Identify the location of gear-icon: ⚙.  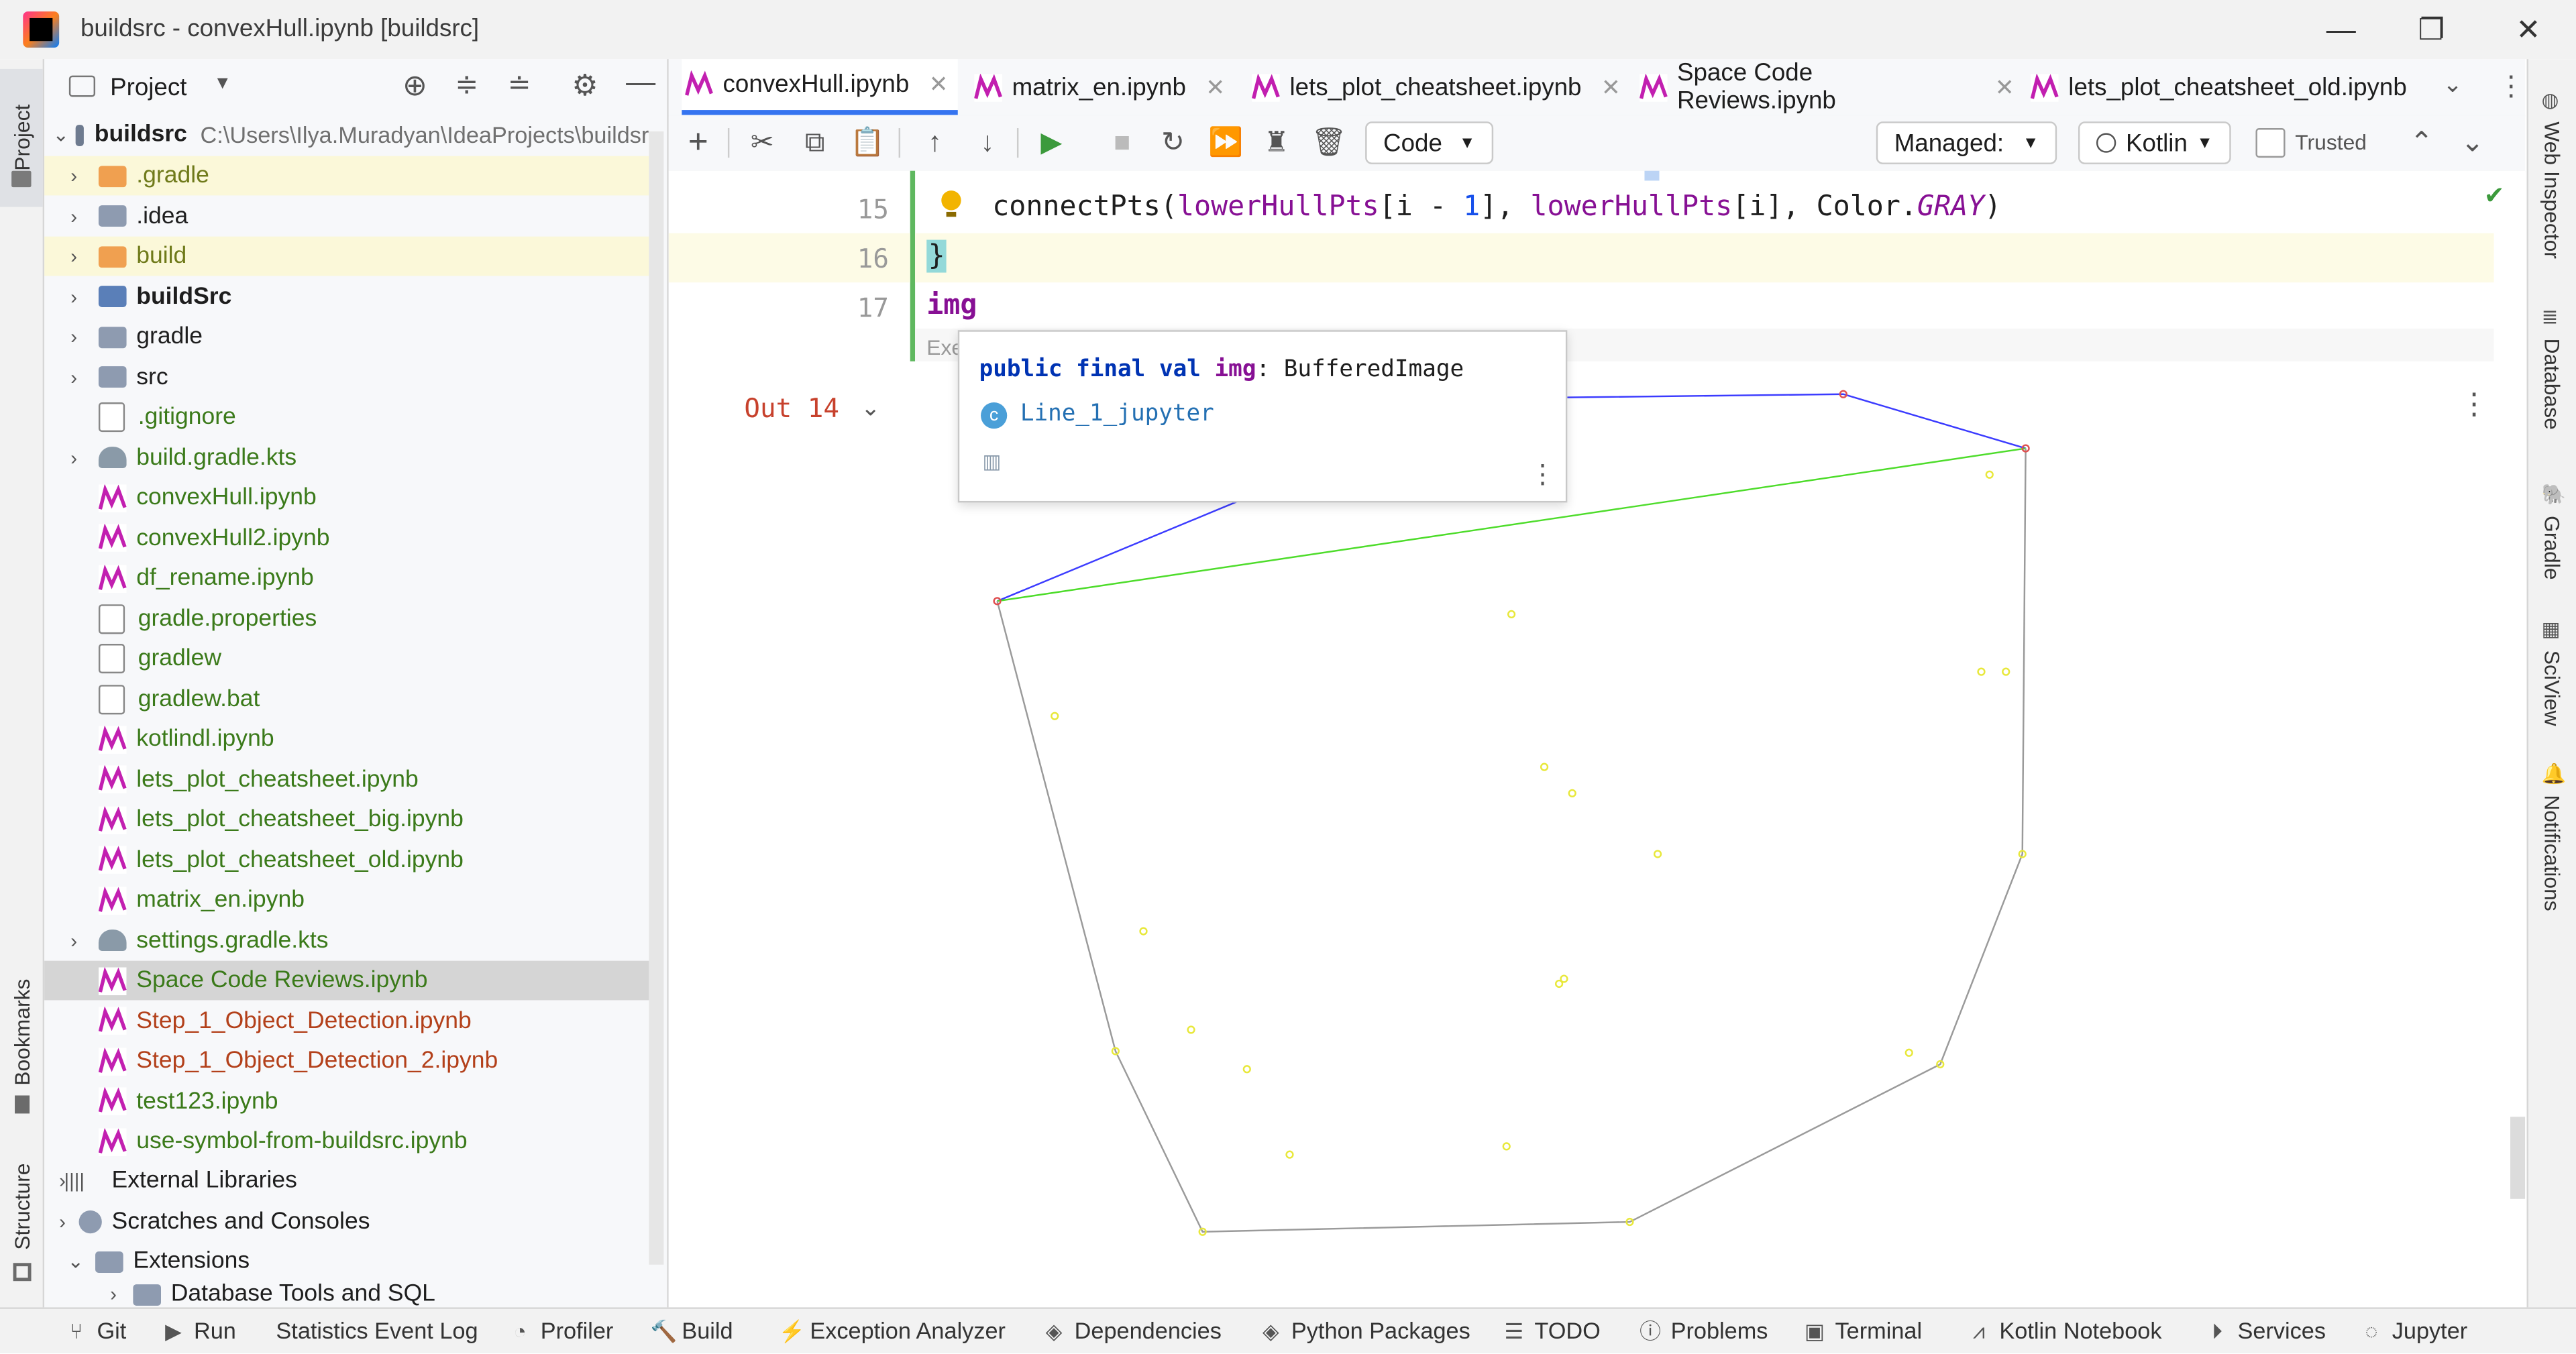
(585, 86).